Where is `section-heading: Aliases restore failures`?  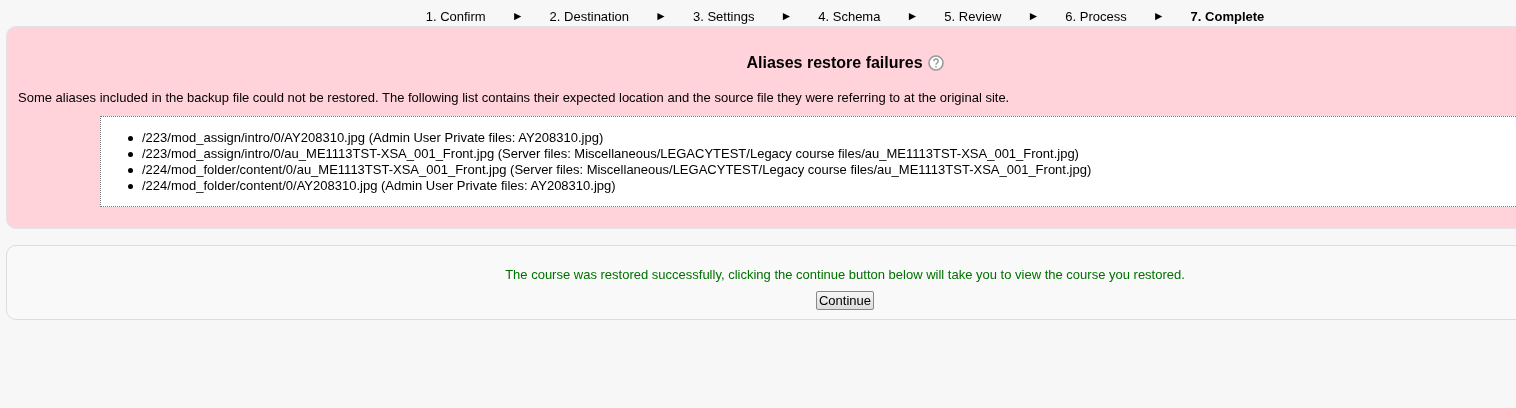 section-heading: Aliases restore failures is located at coordinates (834, 63).